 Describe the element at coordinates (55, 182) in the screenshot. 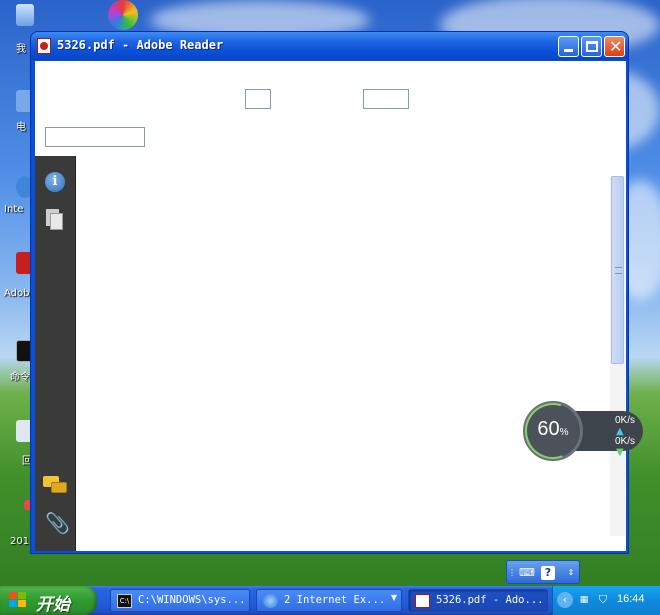

I see `info-icon: i` at that location.